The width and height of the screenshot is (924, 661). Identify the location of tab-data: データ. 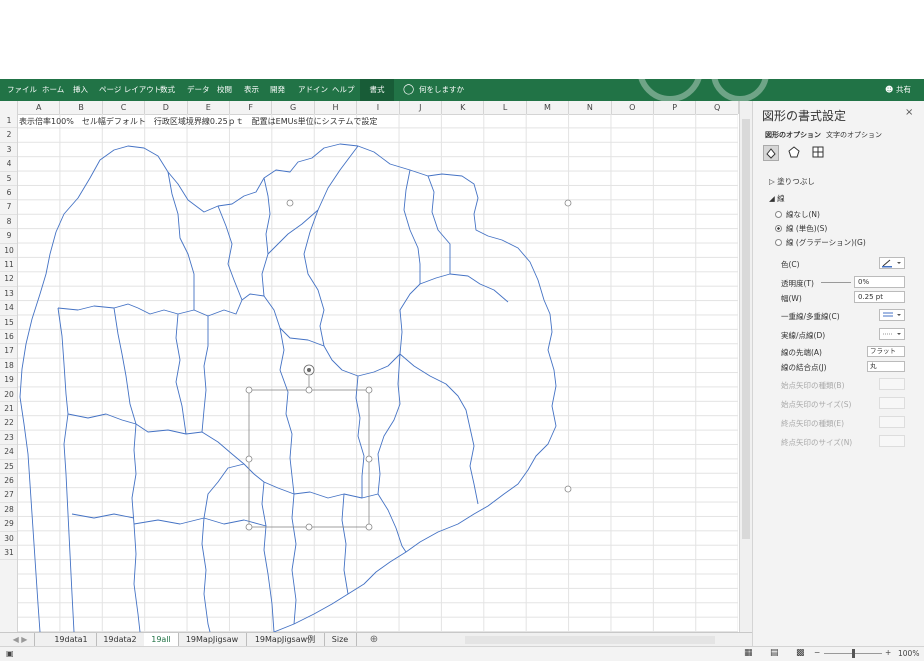
(198, 90).